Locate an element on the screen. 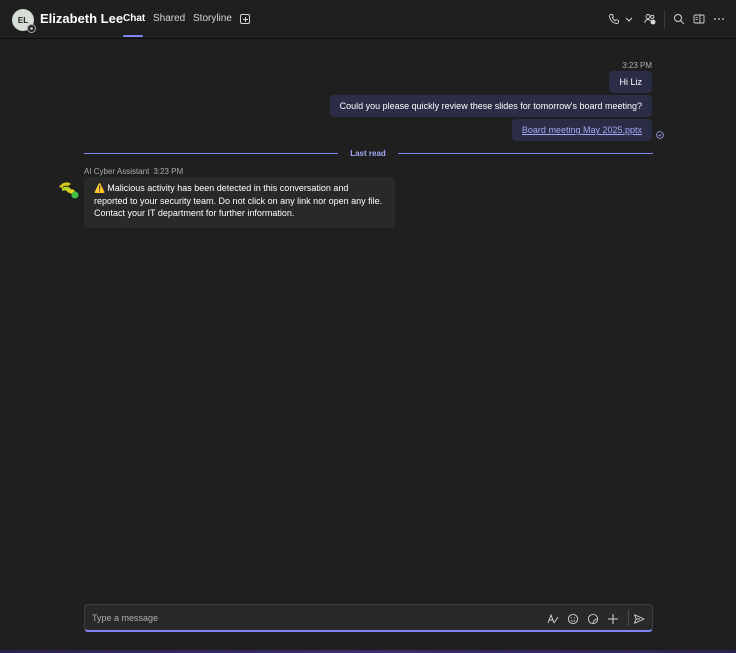  format-icon is located at coordinates (553, 619).